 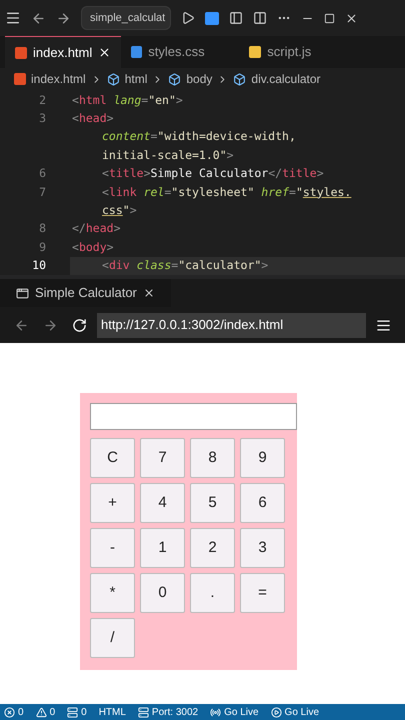 I want to click on line-number: 9, so click(x=42, y=247).